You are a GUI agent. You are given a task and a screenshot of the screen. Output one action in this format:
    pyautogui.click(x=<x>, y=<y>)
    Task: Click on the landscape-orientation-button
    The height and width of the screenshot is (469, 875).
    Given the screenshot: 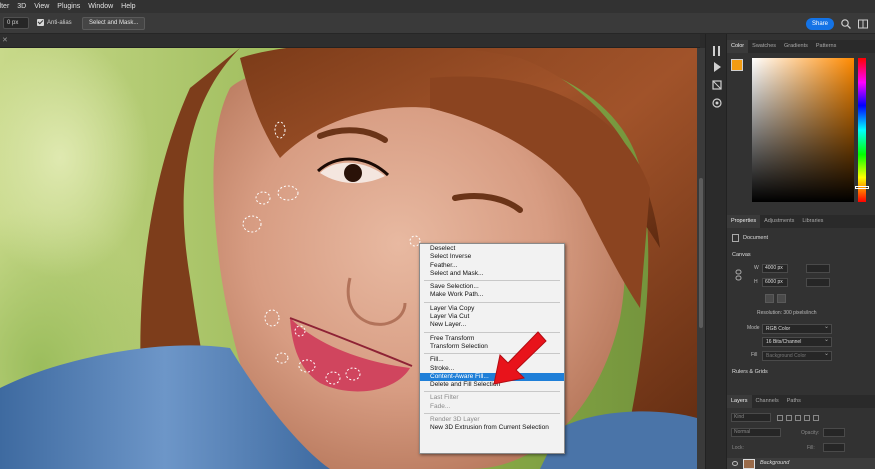 What is the action you would take?
    pyautogui.click(x=781, y=298)
    